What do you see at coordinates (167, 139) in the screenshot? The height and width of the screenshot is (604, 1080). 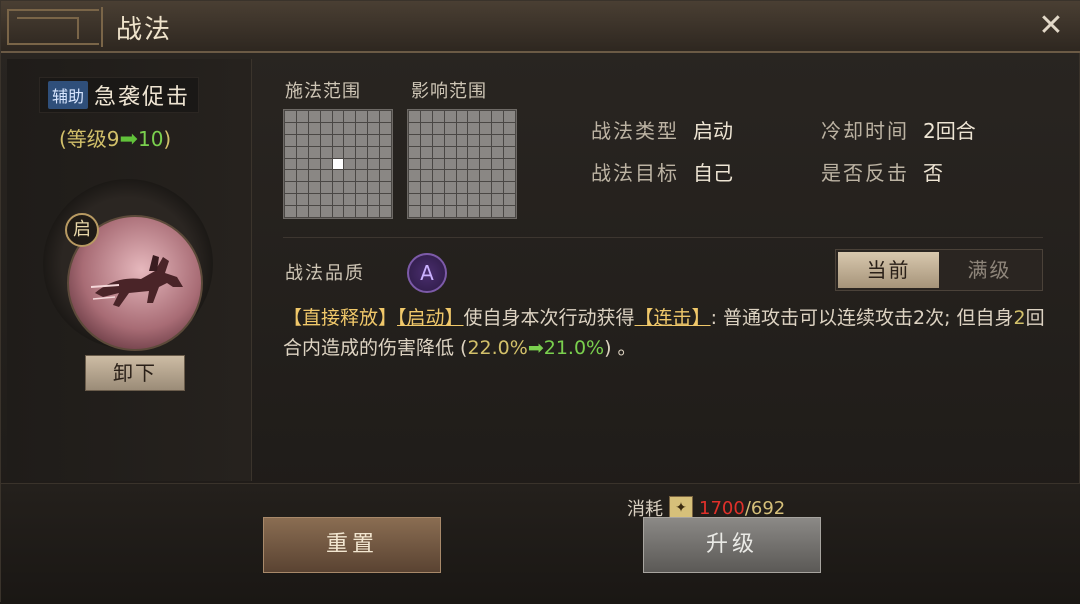 I see `level-suffix: )` at bounding box center [167, 139].